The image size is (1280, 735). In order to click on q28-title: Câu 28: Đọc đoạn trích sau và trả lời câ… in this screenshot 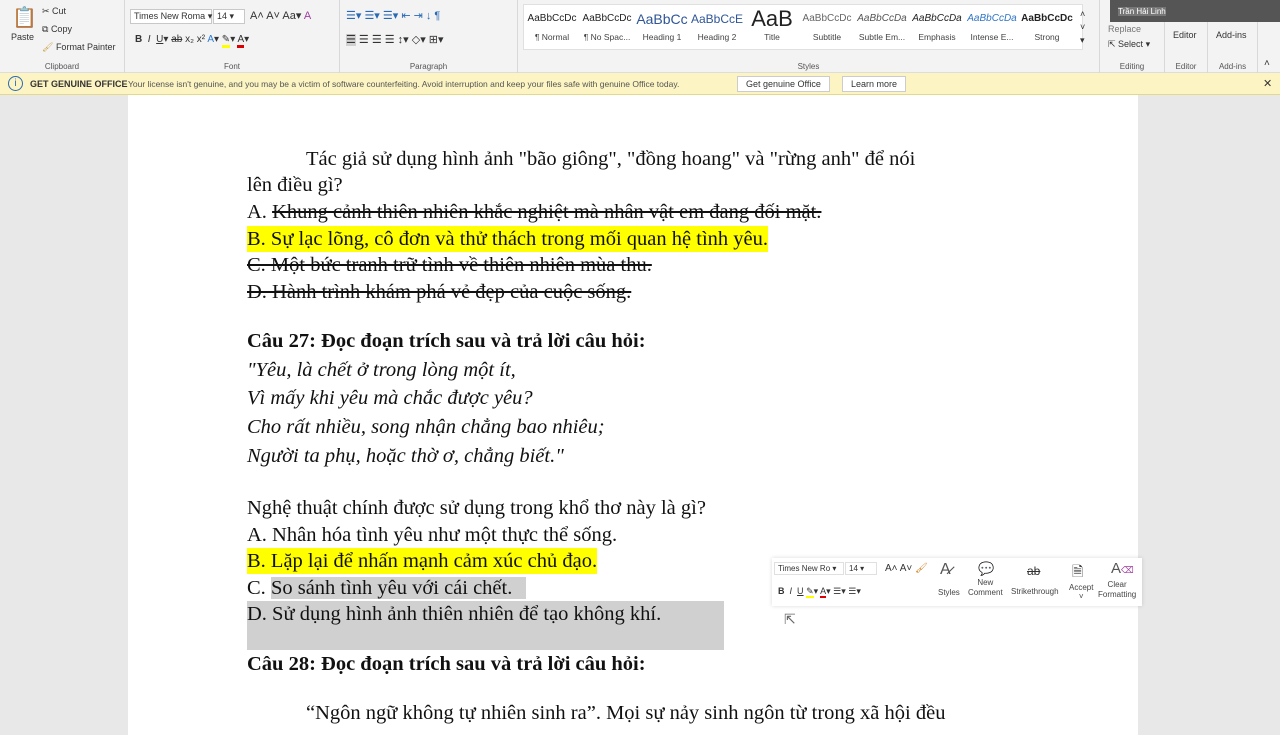, I will do `click(446, 664)`.